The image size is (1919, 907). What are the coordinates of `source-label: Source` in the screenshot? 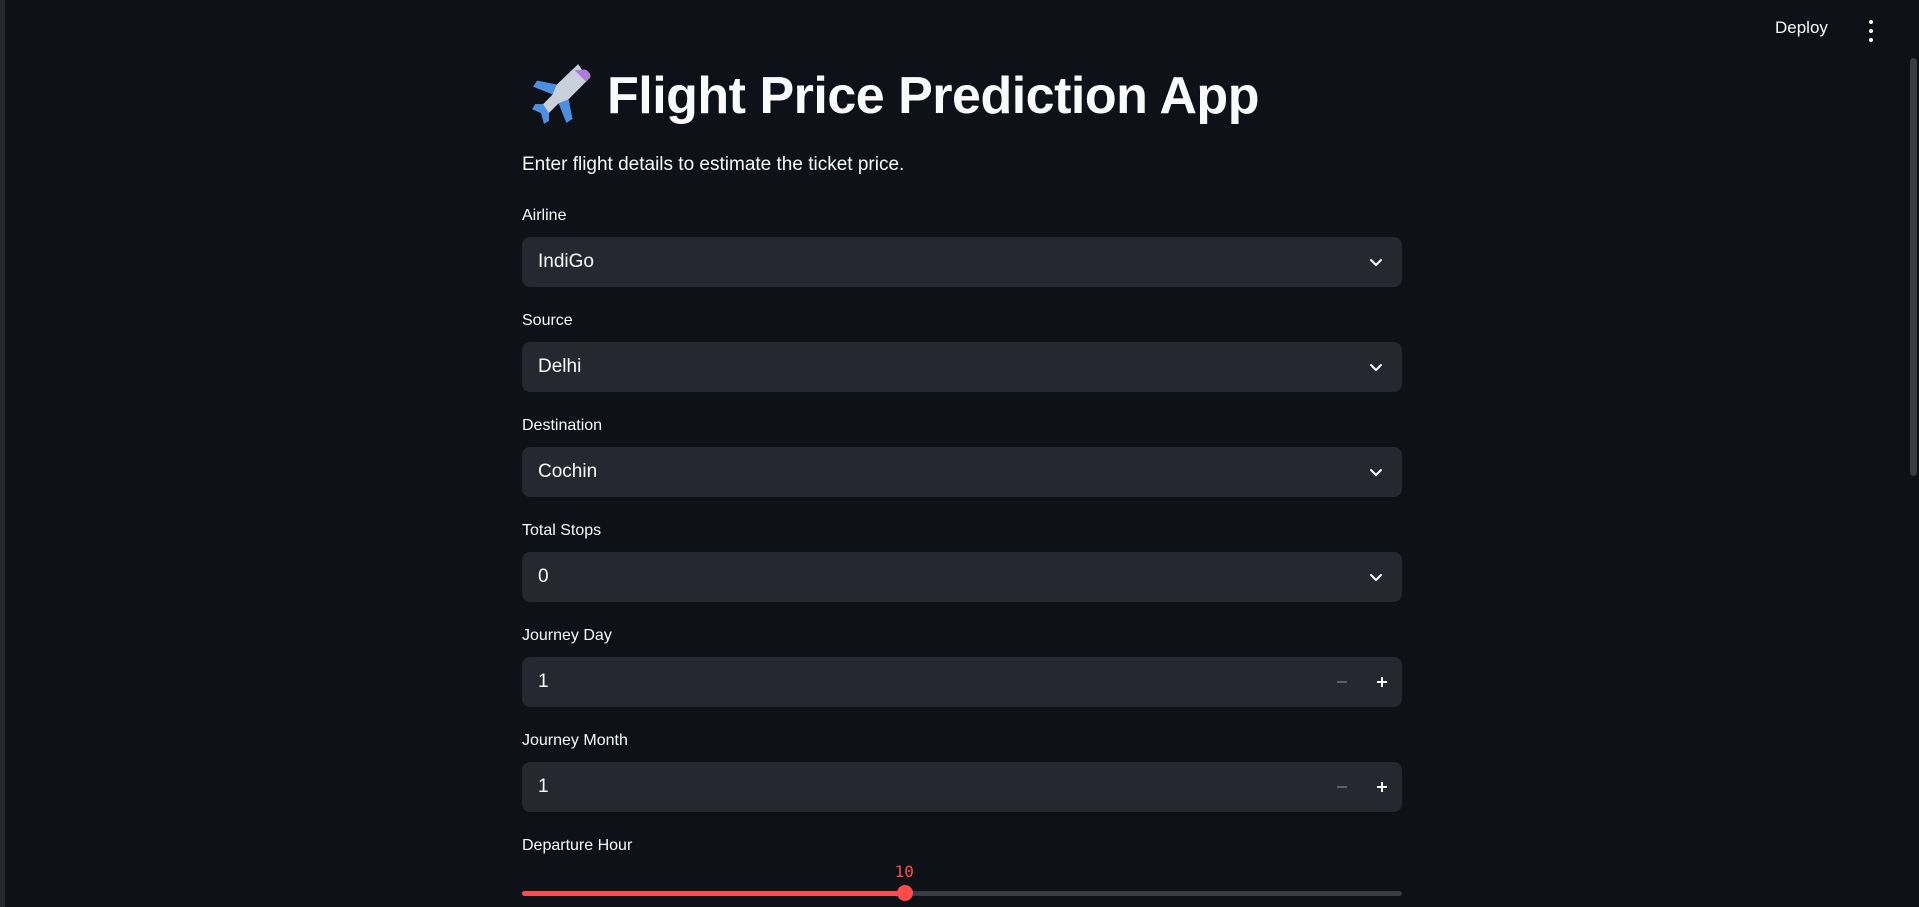 It's located at (547, 320).